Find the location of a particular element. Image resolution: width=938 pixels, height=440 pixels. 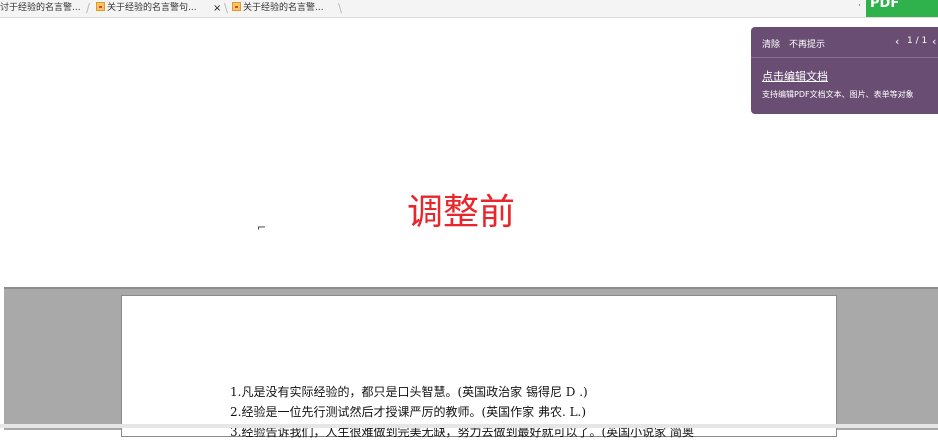

edit-document-link: 点击编辑文档 is located at coordinates (795, 76).